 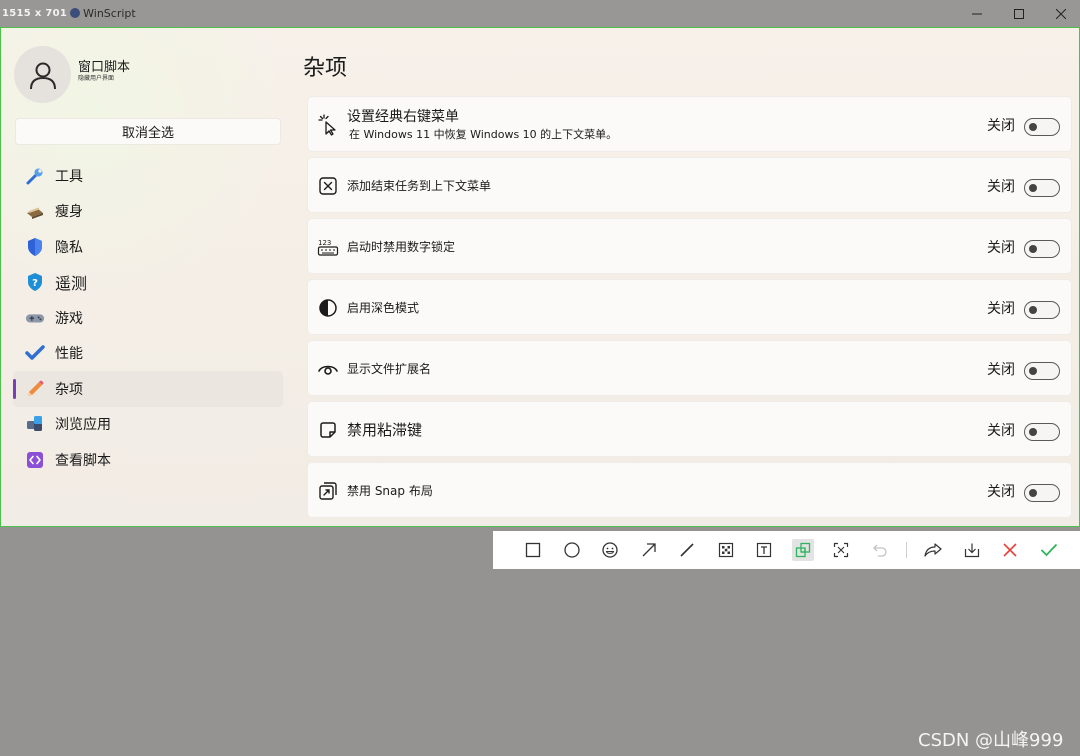 What do you see at coordinates (148, 176) in the screenshot?
I see `sidebar-item-tools: 工具` at bounding box center [148, 176].